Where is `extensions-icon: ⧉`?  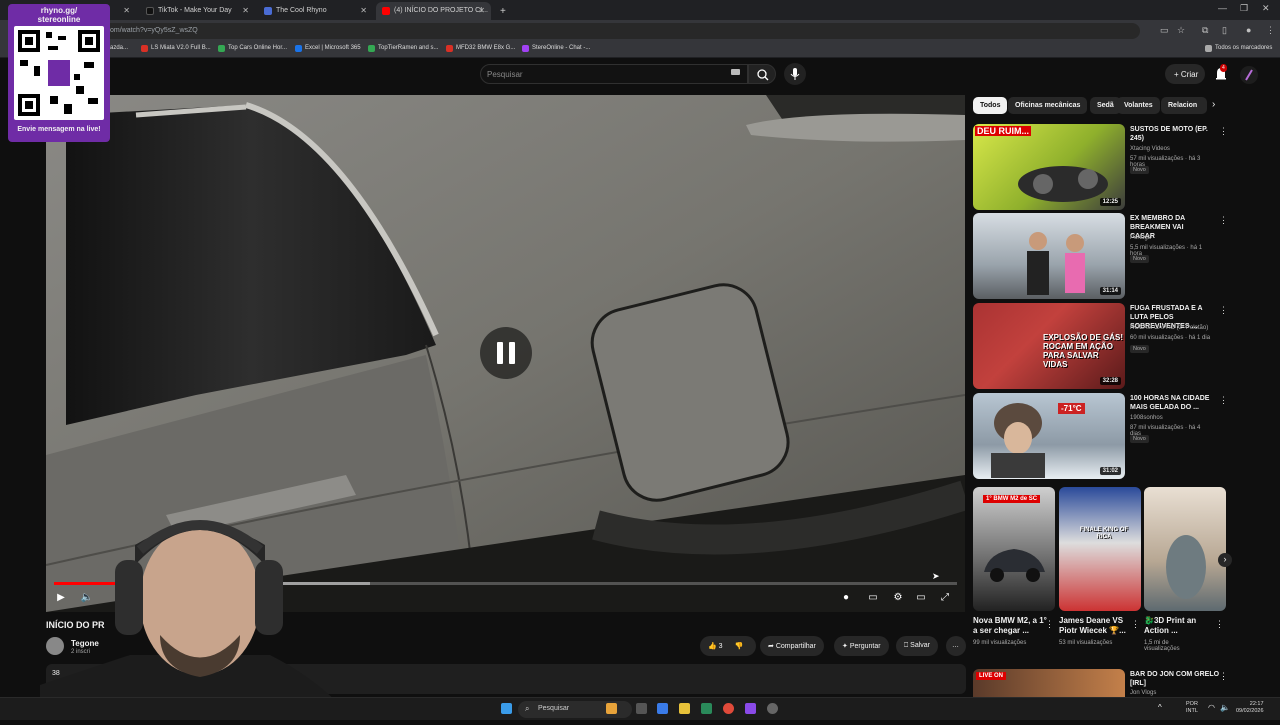
extensions-icon: ⧉ is located at coordinates (1205, 30).